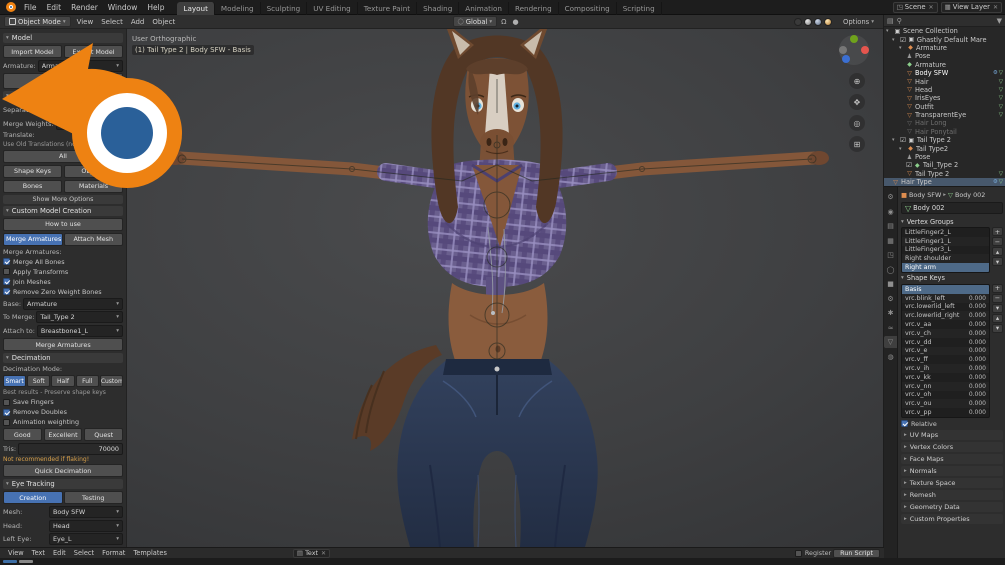 The height and width of the screenshot is (565, 1005). I want to click on outliner-row: ▽ IrisEyes ▽, so click(944, 98).